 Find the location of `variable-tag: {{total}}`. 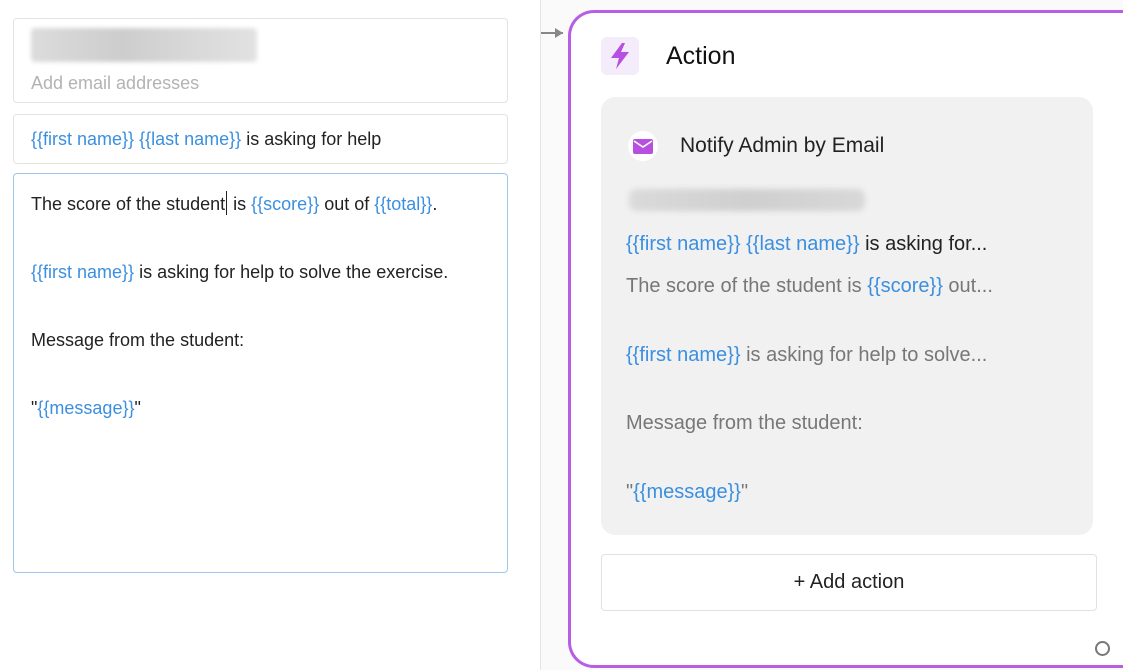

variable-tag: {{total}} is located at coordinates (403, 204).